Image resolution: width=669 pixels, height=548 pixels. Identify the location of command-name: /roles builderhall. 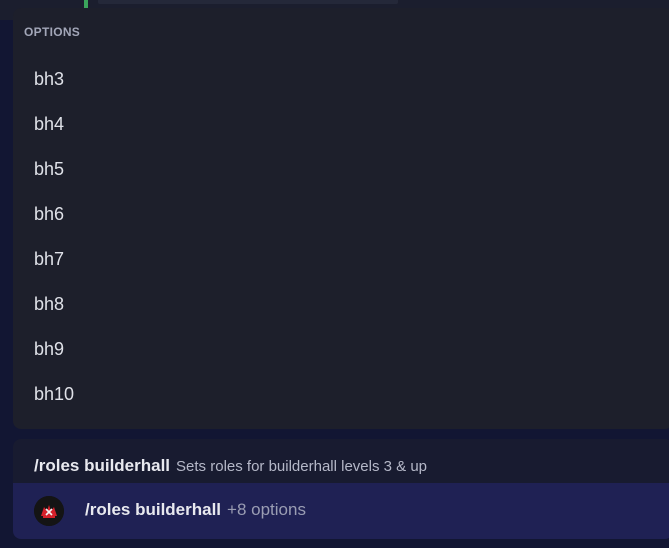
(102, 465).